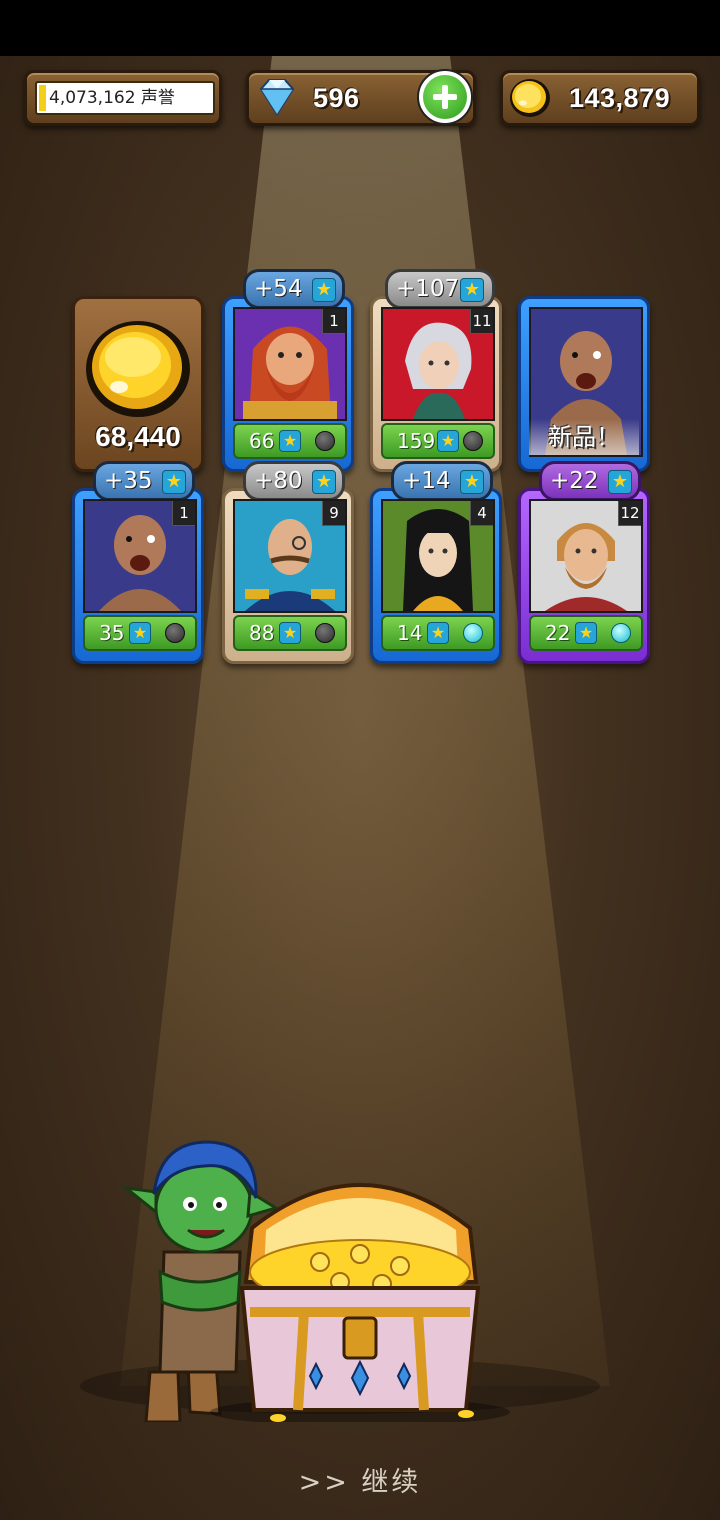 Image resolution: width=720 pixels, height=1520 pixels. I want to click on bonus-text: +35, so click(128, 481).